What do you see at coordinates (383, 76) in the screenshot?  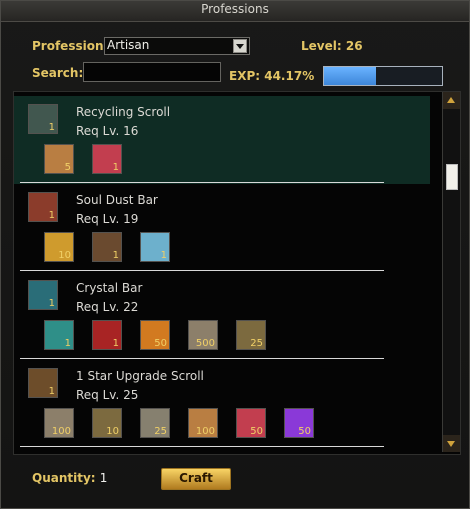 I see `exp-progress-bar` at bounding box center [383, 76].